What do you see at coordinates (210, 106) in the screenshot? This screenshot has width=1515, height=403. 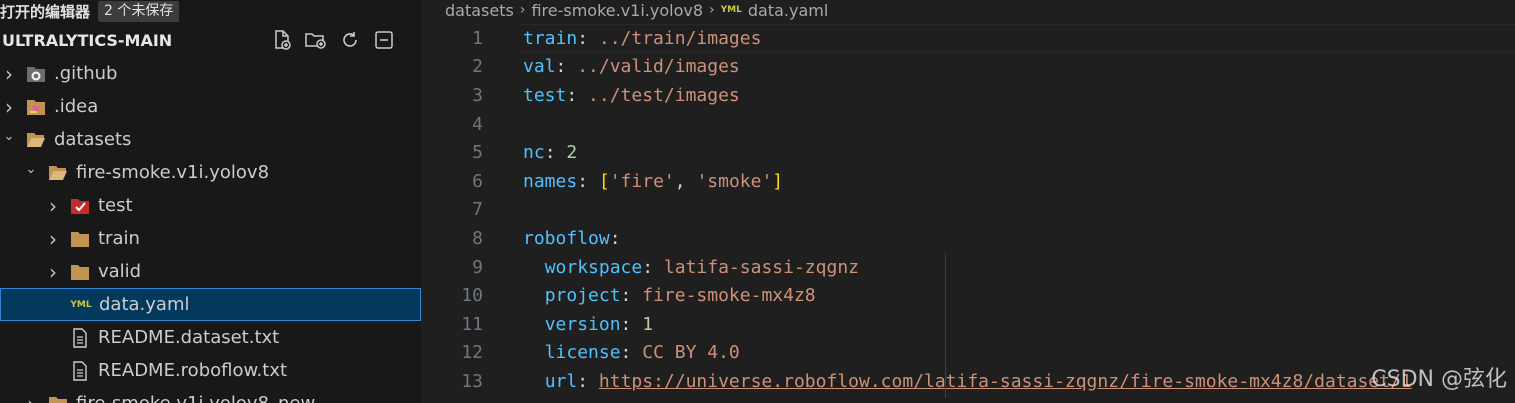 I see `tree-item: › .idea` at bounding box center [210, 106].